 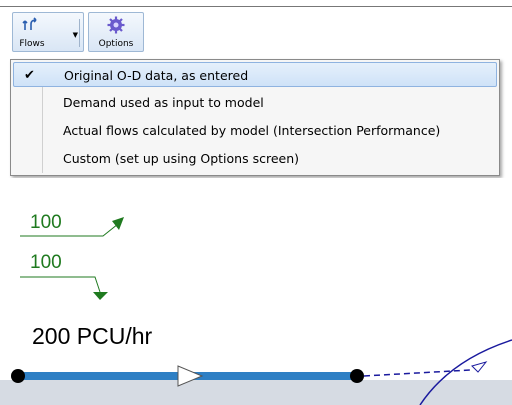 I want to click on dashed-link, so click(x=417, y=373).